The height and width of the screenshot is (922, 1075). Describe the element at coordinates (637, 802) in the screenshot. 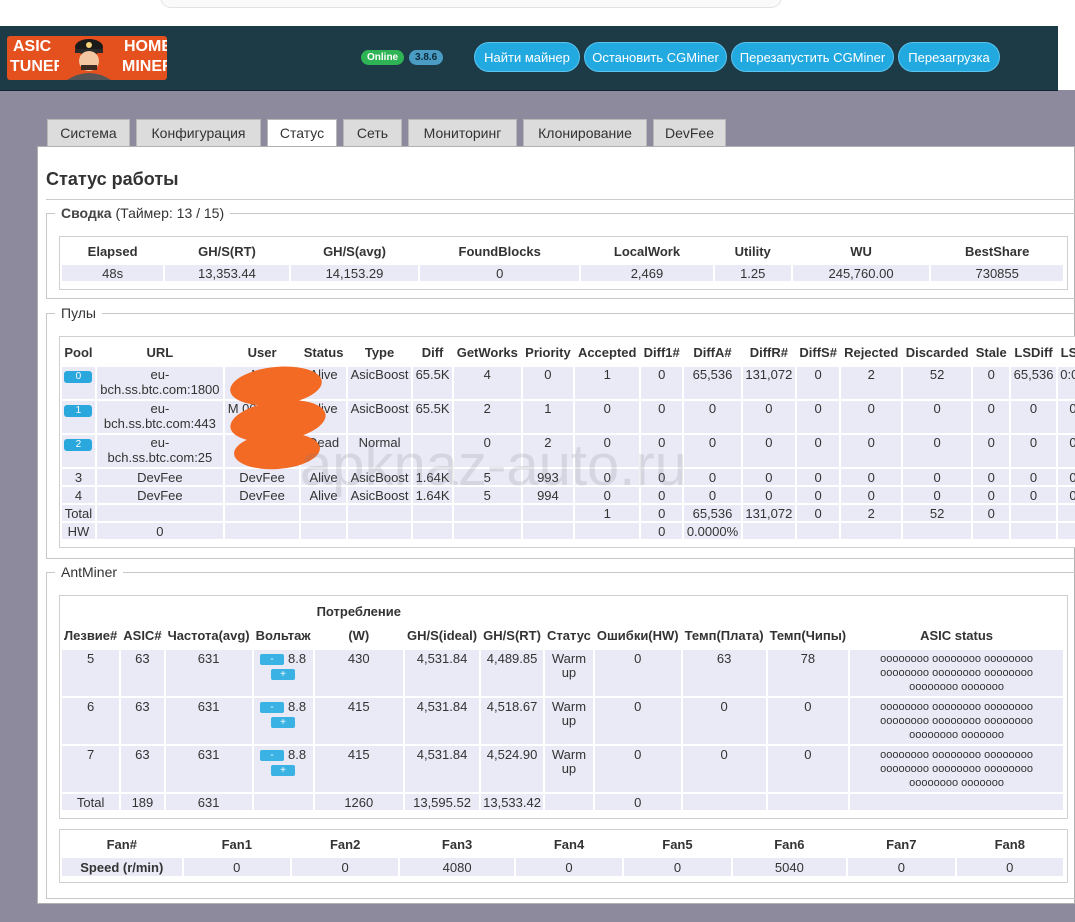

I see `antminer-total-hw: 0` at that location.